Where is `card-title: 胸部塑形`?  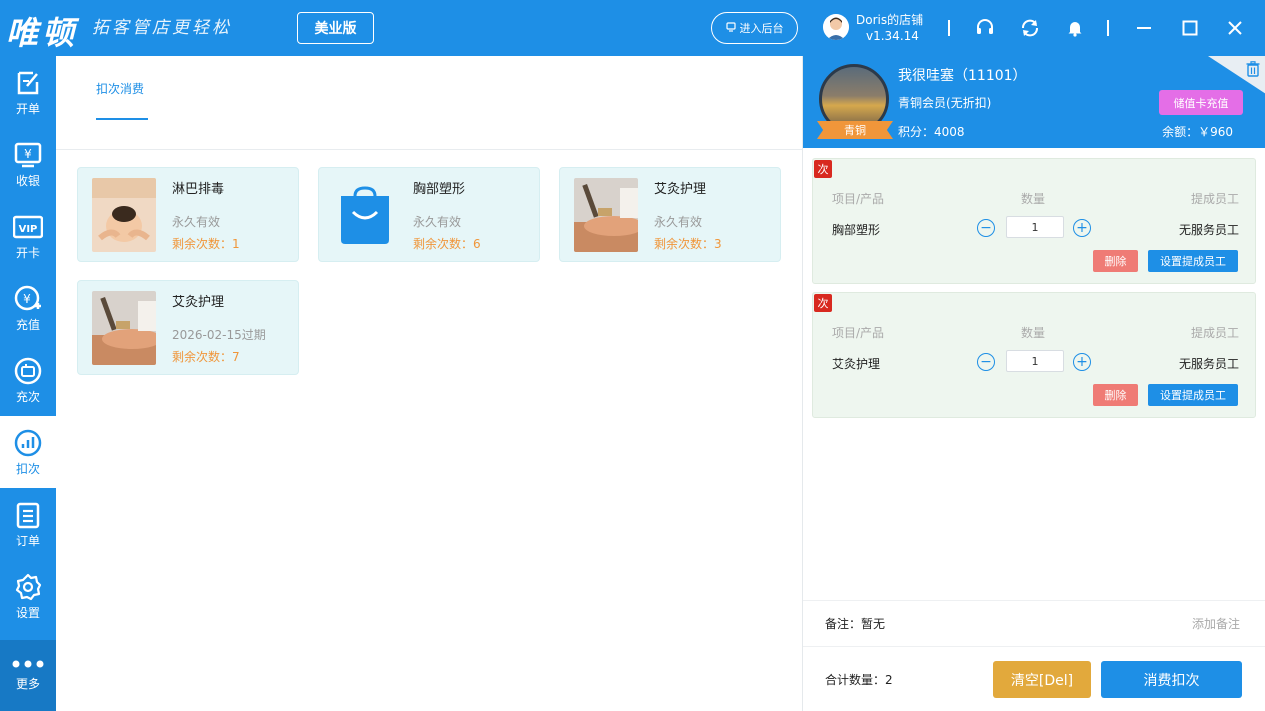 card-title: 胸部塑形 is located at coordinates (439, 189).